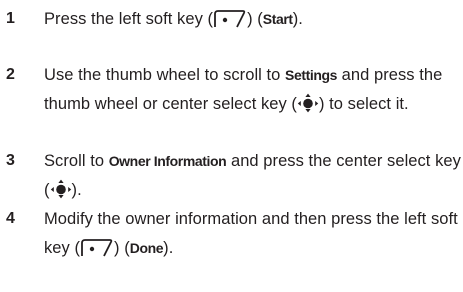 This screenshot has height=292, width=463. I want to click on key-label-done: Done, so click(146, 247).